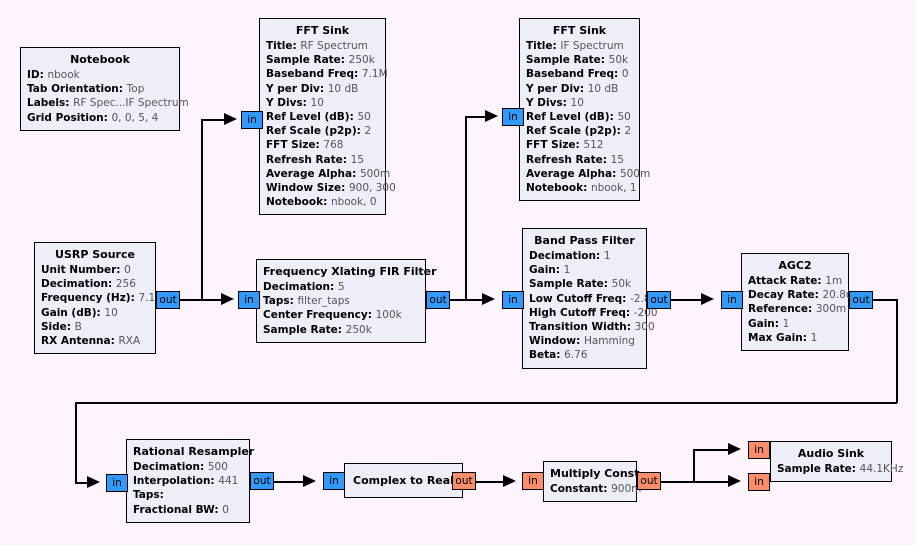  What do you see at coordinates (579, 145) in the screenshot?
I see `param-row: FFT Size: 512` at bounding box center [579, 145].